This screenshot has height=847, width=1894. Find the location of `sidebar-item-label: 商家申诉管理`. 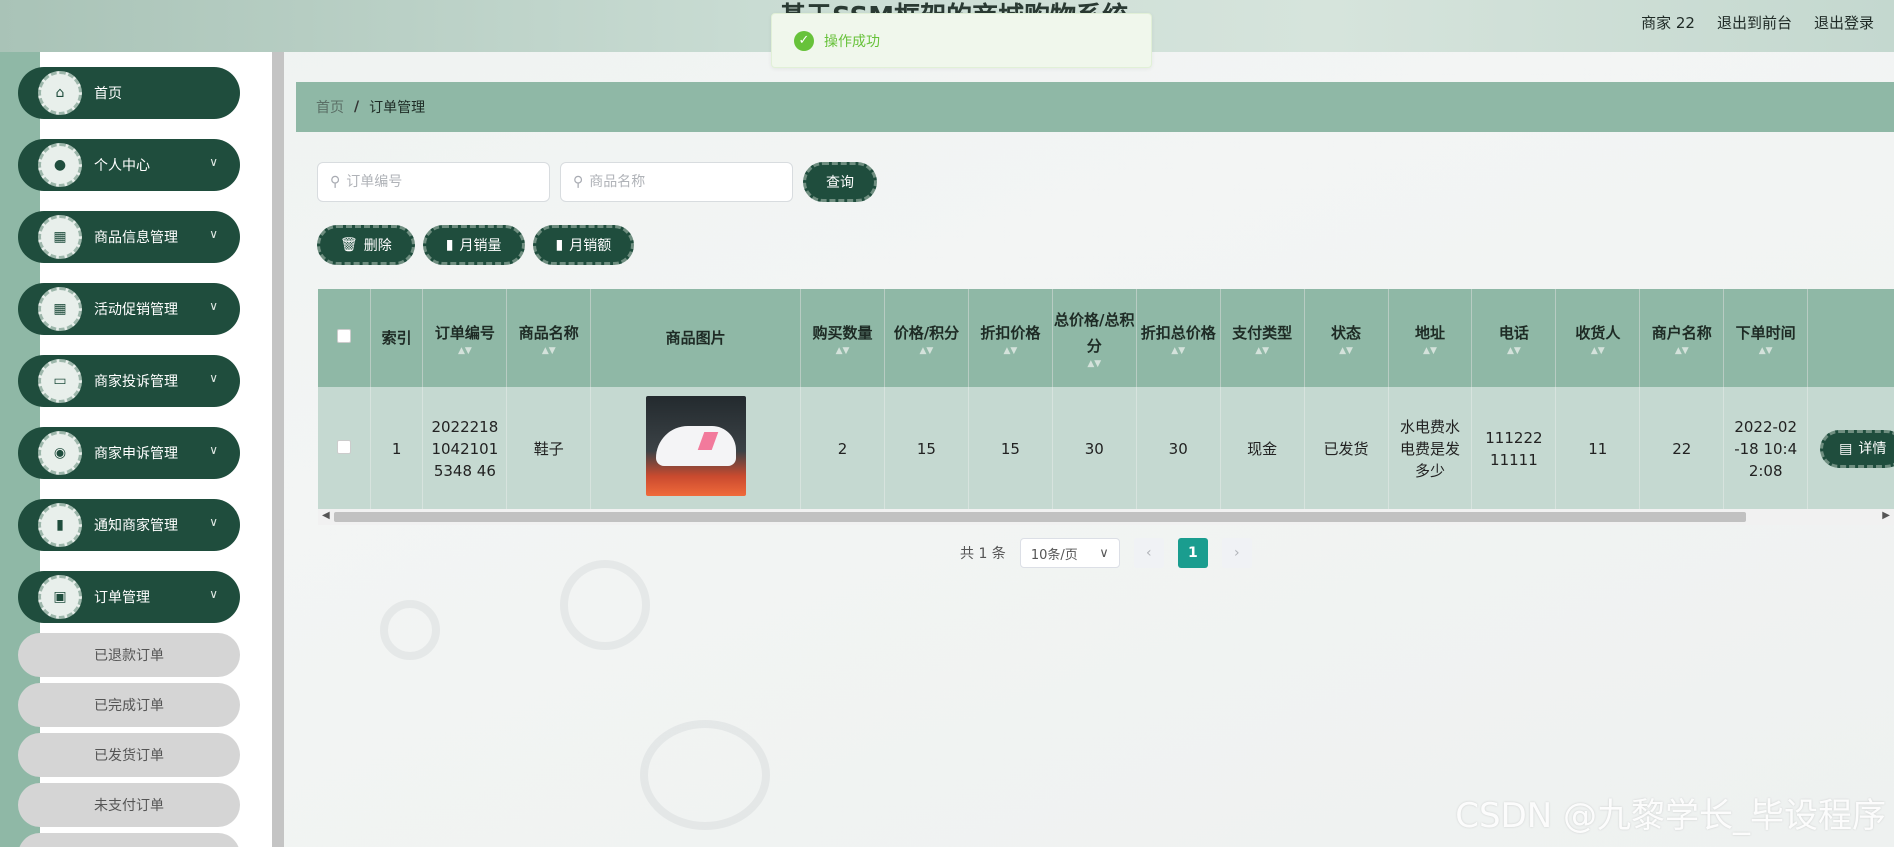

sidebar-item-label: 商家申诉管理 is located at coordinates (136, 454).